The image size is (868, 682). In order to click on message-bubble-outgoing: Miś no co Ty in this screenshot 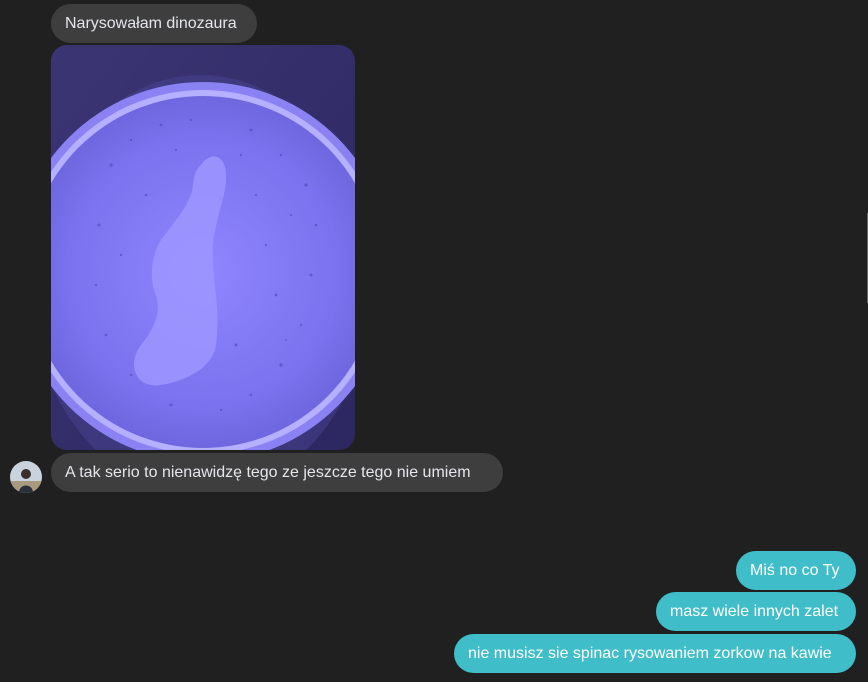, I will do `click(796, 570)`.